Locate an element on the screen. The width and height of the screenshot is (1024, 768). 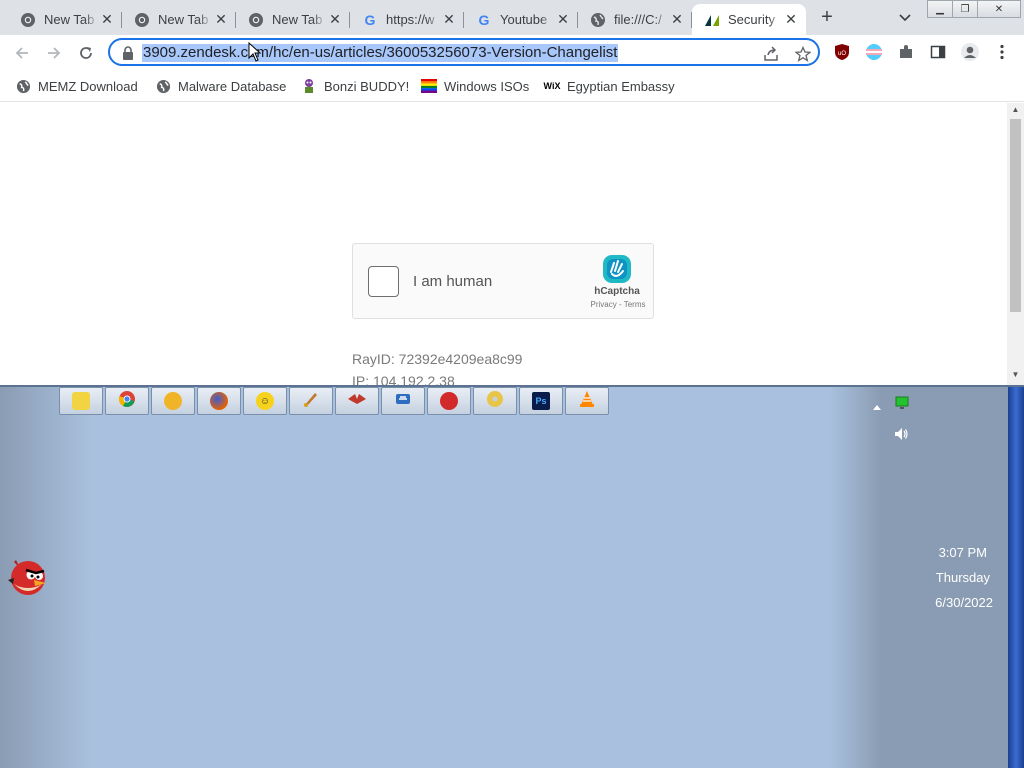
smiley-icon: ☺ is located at coordinates (265, 401).